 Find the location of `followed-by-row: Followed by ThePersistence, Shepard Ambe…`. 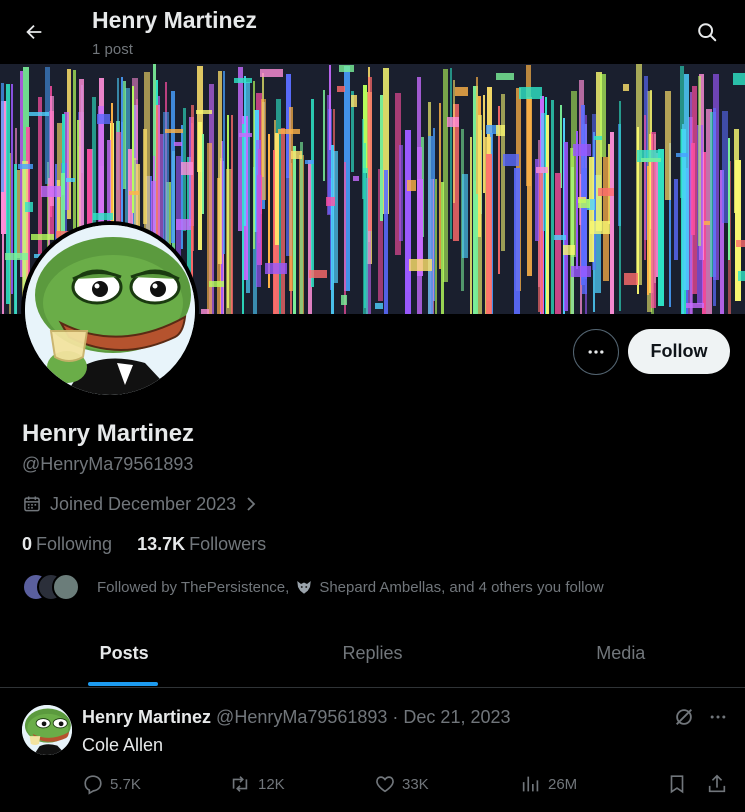

followed-by-row: Followed by ThePersistence, Shepard Ambe… is located at coordinates (313, 587).